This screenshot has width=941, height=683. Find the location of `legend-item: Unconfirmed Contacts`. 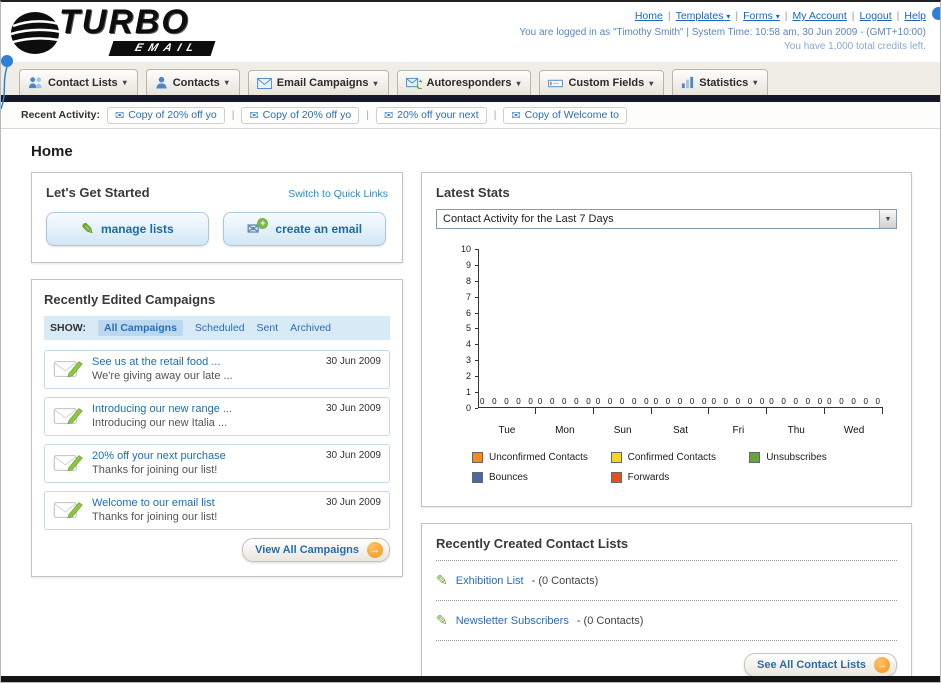

legend-item: Unconfirmed Contacts is located at coordinates (541, 457).